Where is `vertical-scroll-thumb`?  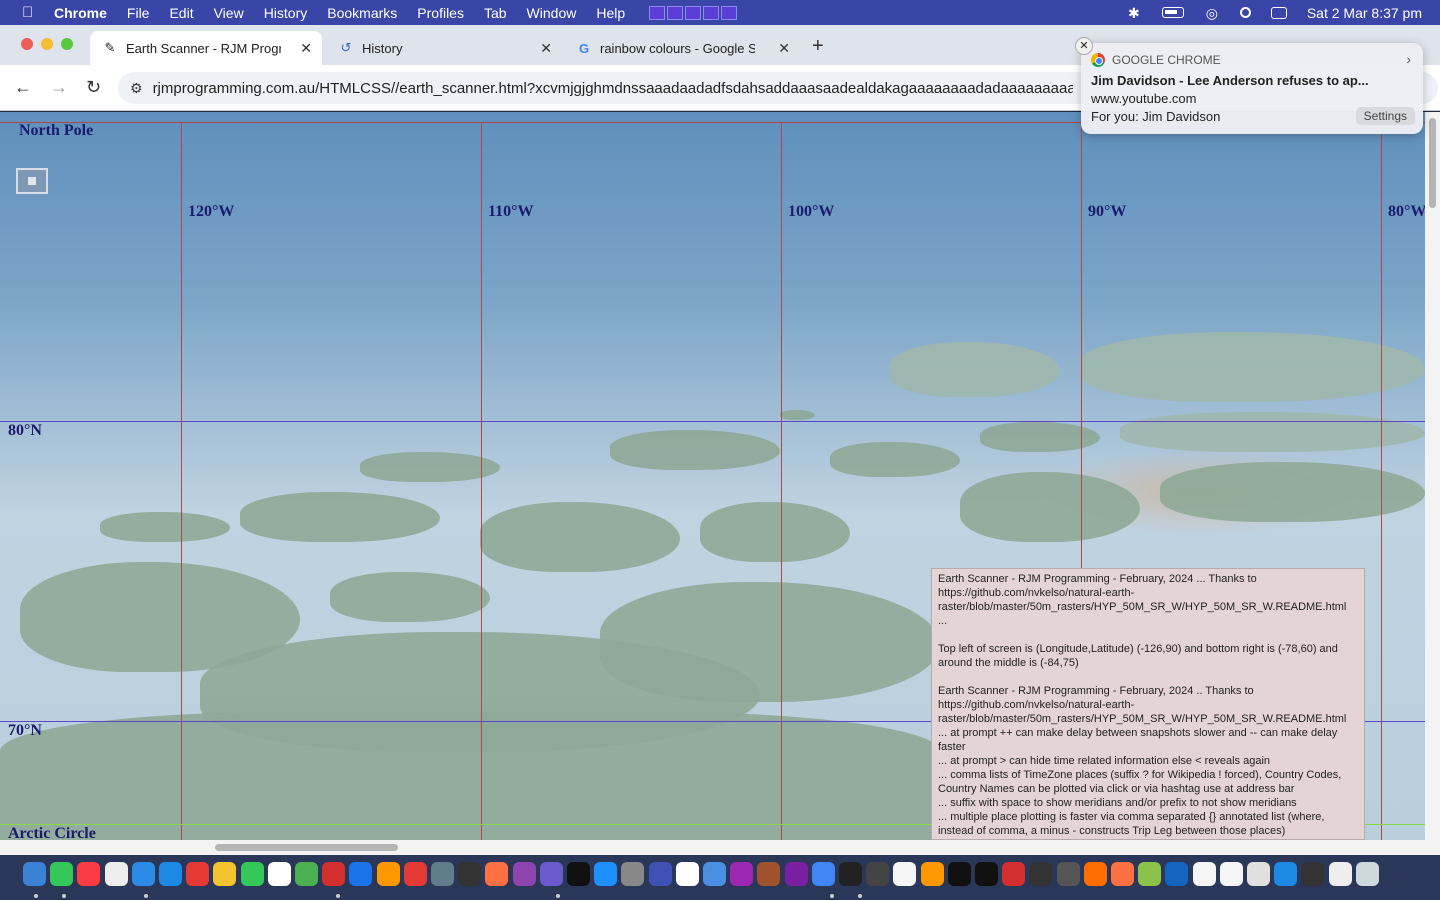
vertical-scroll-thumb is located at coordinates (1432, 163).